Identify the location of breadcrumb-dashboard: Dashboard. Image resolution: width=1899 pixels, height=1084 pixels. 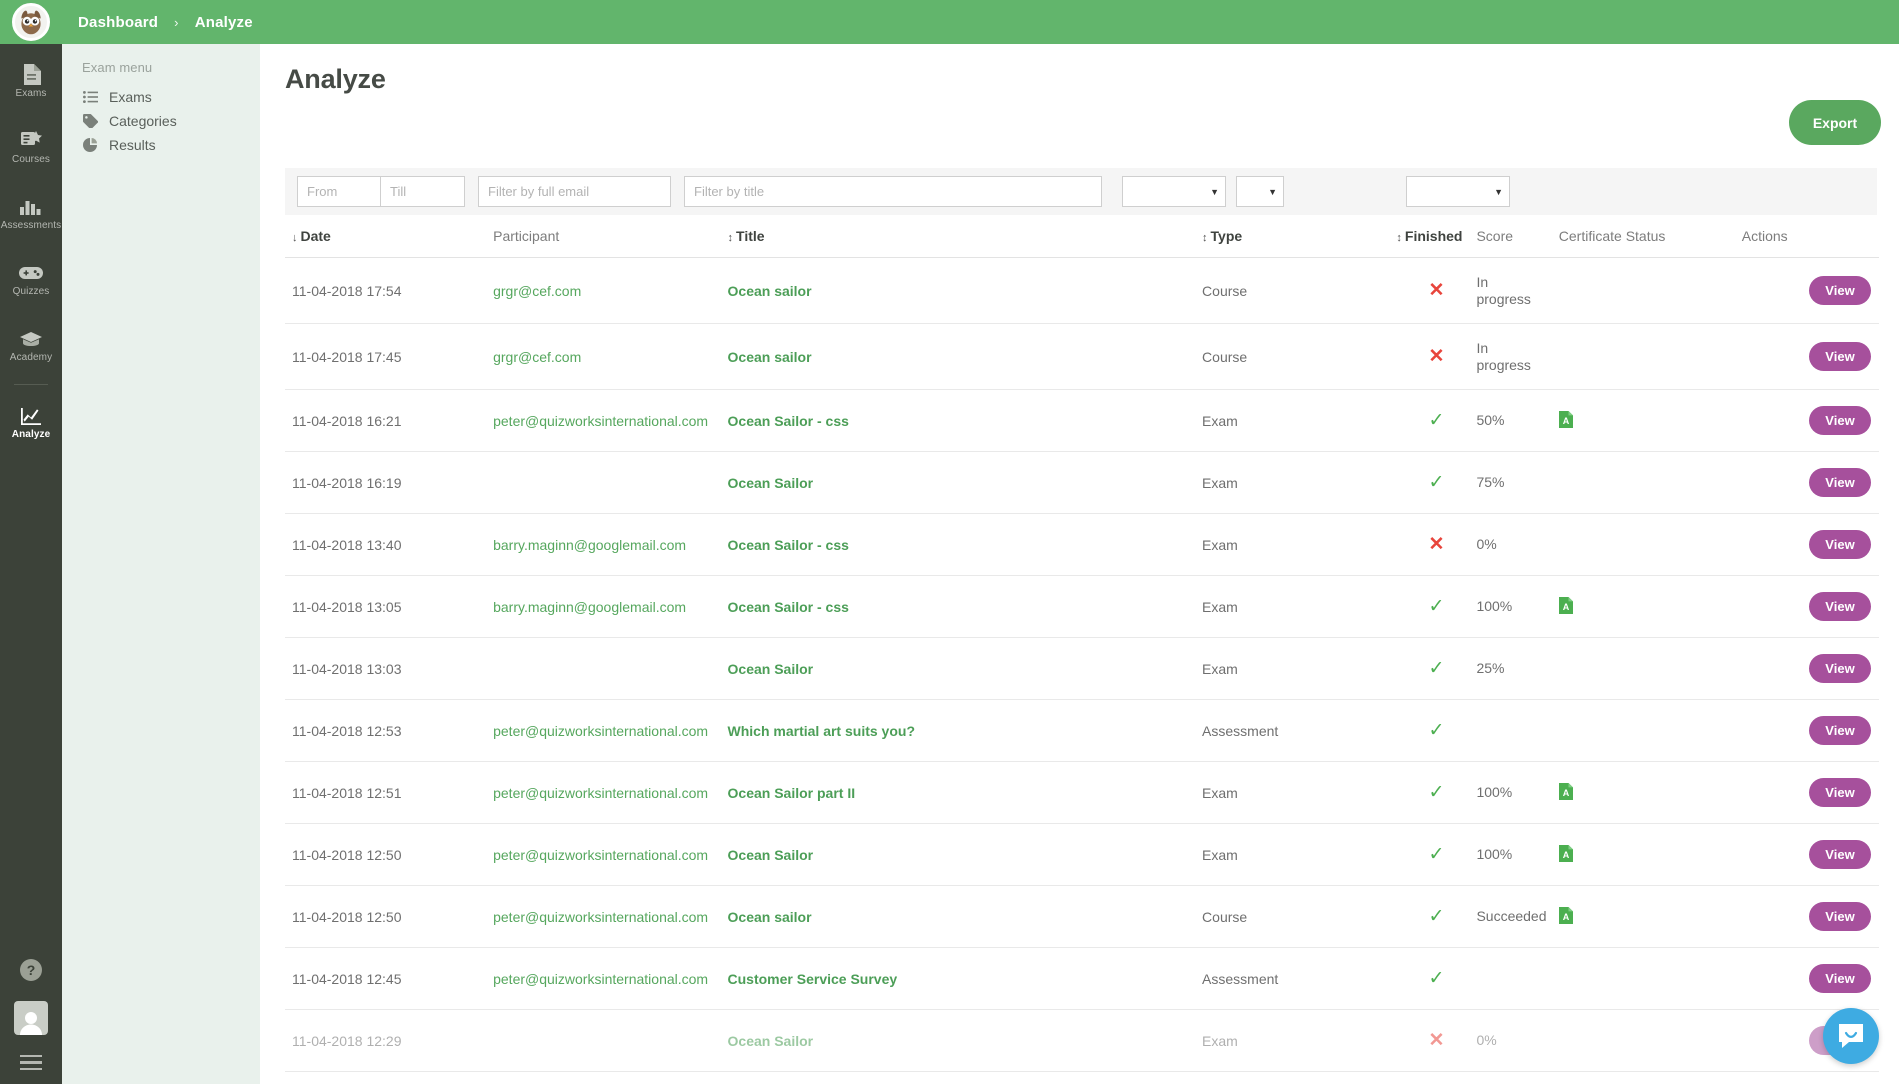
(118, 22).